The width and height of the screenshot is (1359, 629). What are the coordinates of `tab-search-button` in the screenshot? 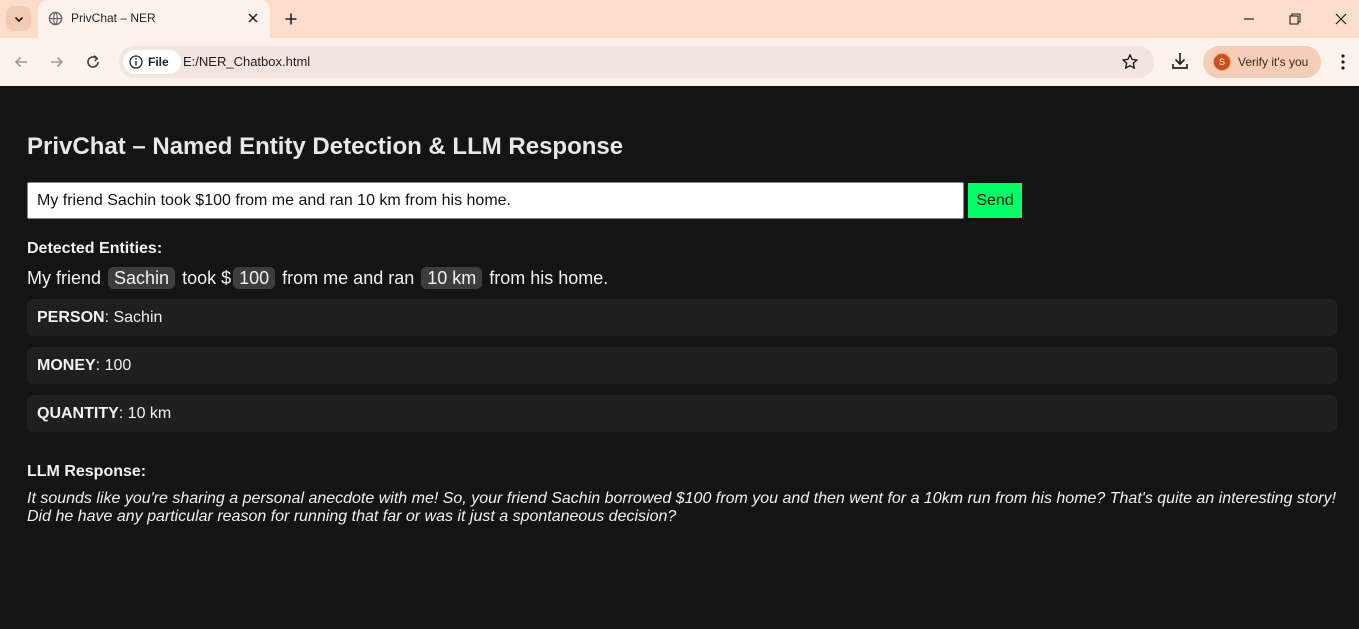 It's located at (18, 18).